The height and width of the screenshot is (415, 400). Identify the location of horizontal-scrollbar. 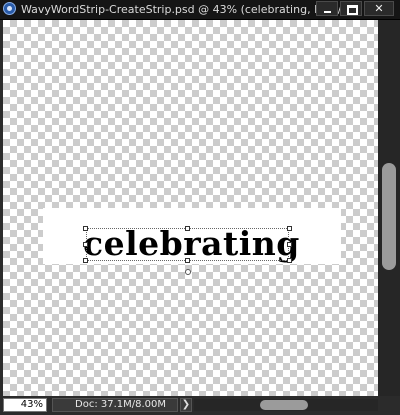
(286, 405).